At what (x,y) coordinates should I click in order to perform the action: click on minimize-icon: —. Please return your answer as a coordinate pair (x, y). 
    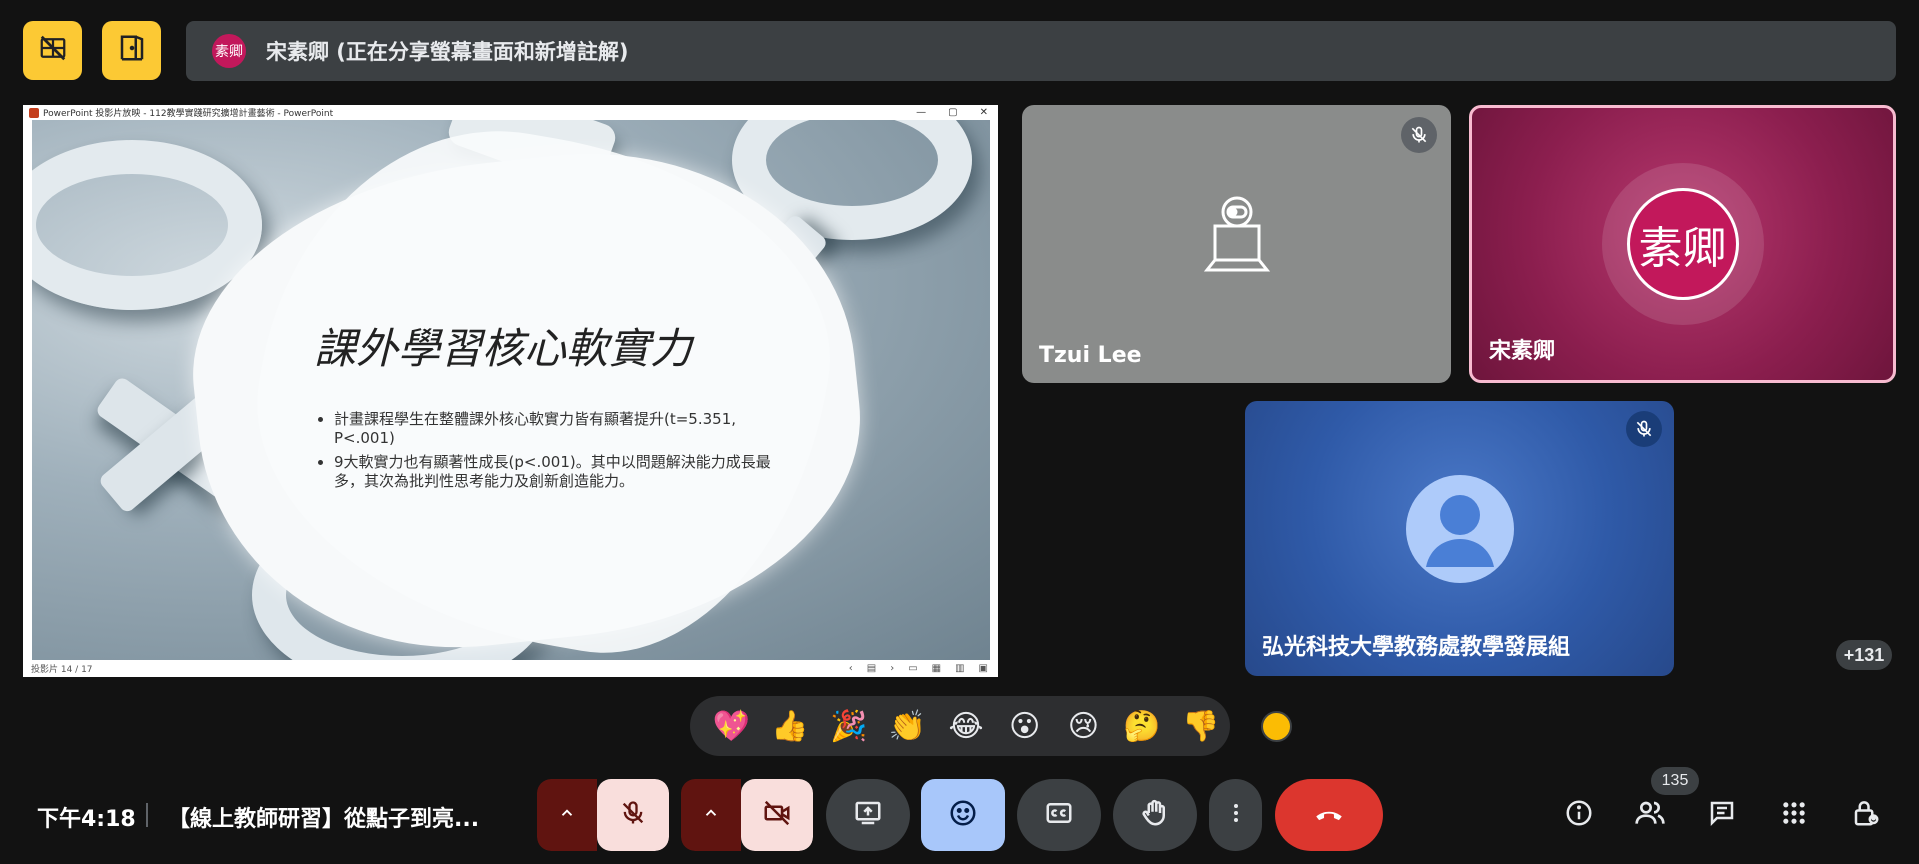
    Looking at the image, I should click on (921, 112).